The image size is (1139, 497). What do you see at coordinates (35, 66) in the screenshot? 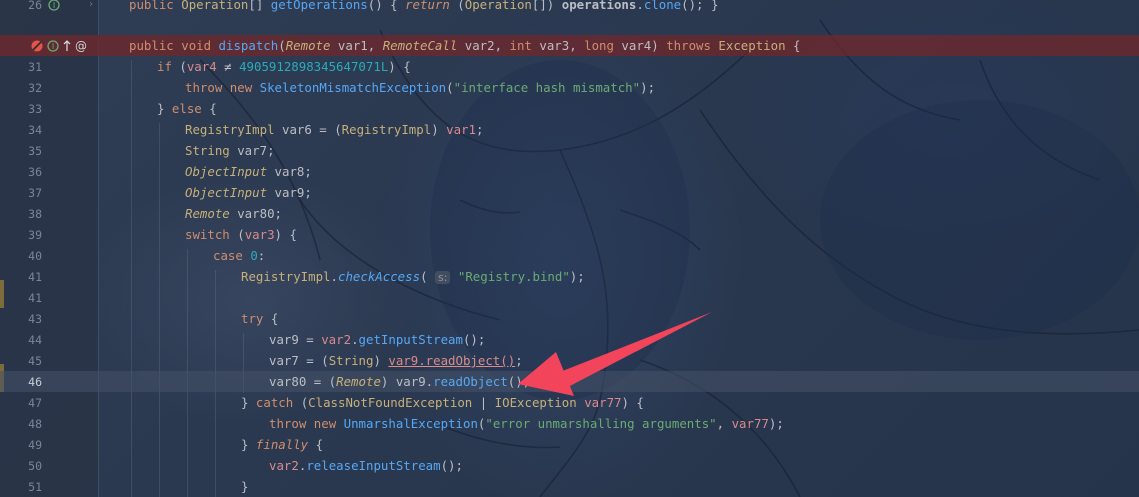
I see `line-number: 31` at bounding box center [35, 66].